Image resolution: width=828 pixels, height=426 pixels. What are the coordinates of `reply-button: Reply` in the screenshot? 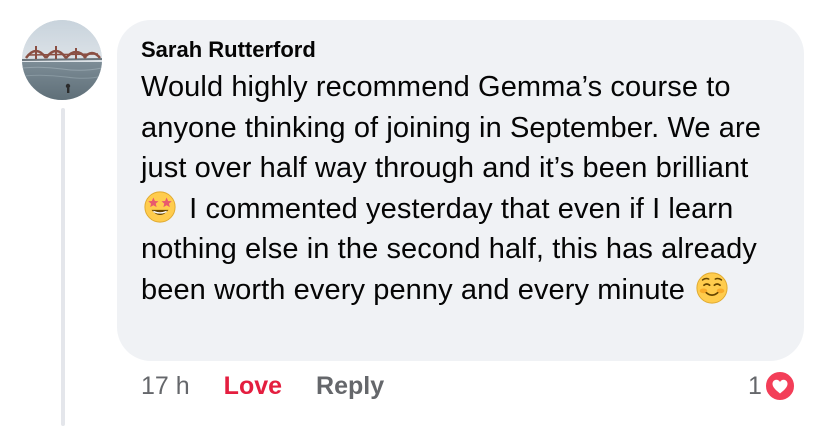 It's located at (350, 386).